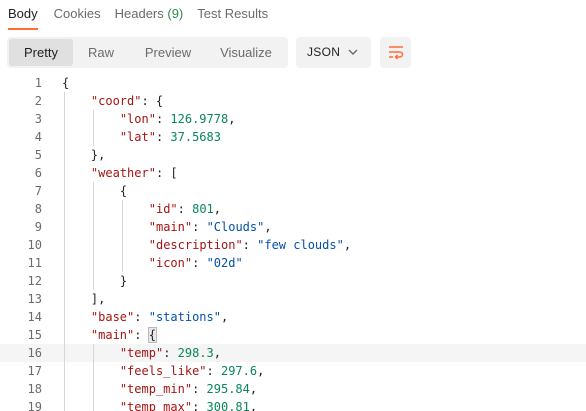 Image resolution: width=586 pixels, height=411 pixels. Describe the element at coordinates (293, 389) in the screenshot. I see `code-line: 18 "temp_min": 295.84,` at that location.